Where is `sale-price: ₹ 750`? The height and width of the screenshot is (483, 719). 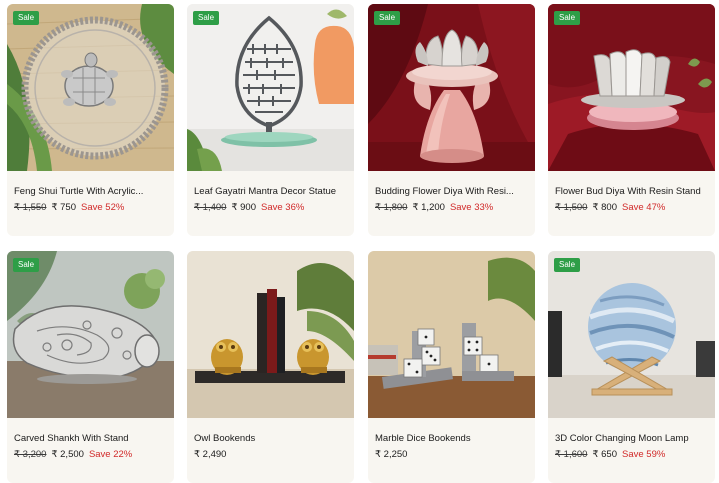 sale-price: ₹ 750 is located at coordinates (64, 207).